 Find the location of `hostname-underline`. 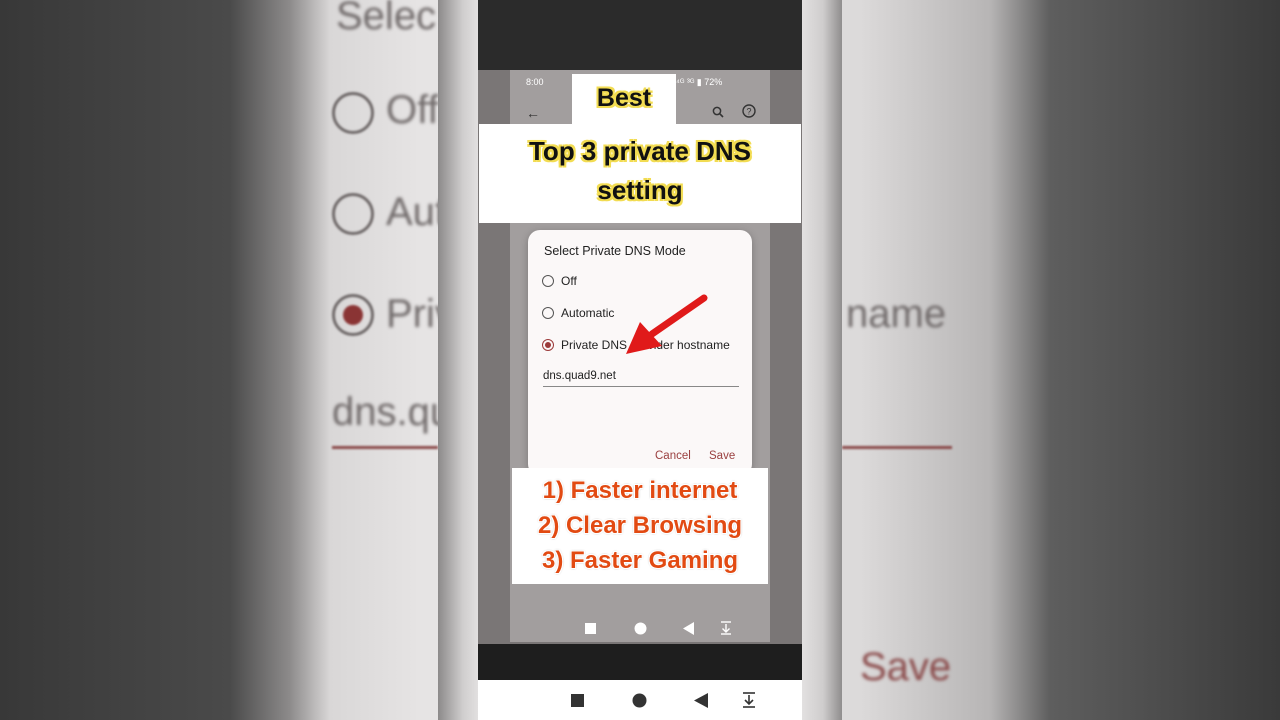

hostname-underline is located at coordinates (641, 386).